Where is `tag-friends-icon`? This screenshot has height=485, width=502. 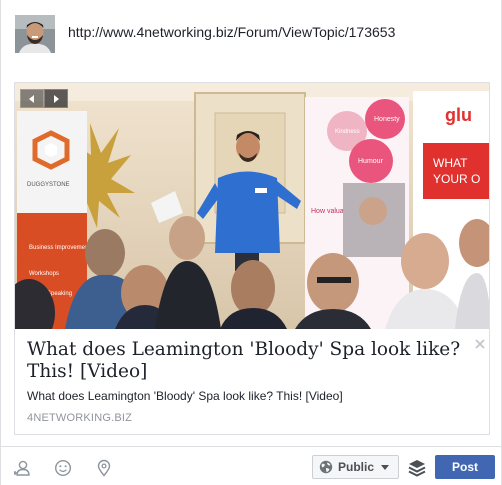 tag-friends-icon is located at coordinates (21, 468).